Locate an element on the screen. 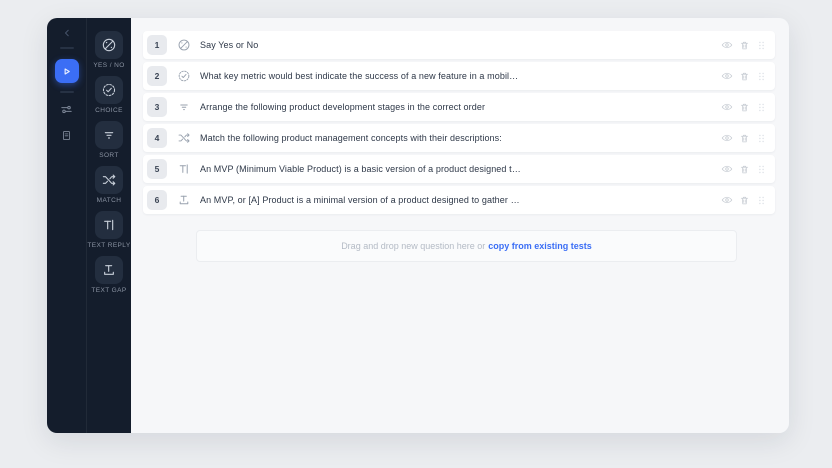 This screenshot has height=468, width=832. question-number-badge: 6 is located at coordinates (157, 200).